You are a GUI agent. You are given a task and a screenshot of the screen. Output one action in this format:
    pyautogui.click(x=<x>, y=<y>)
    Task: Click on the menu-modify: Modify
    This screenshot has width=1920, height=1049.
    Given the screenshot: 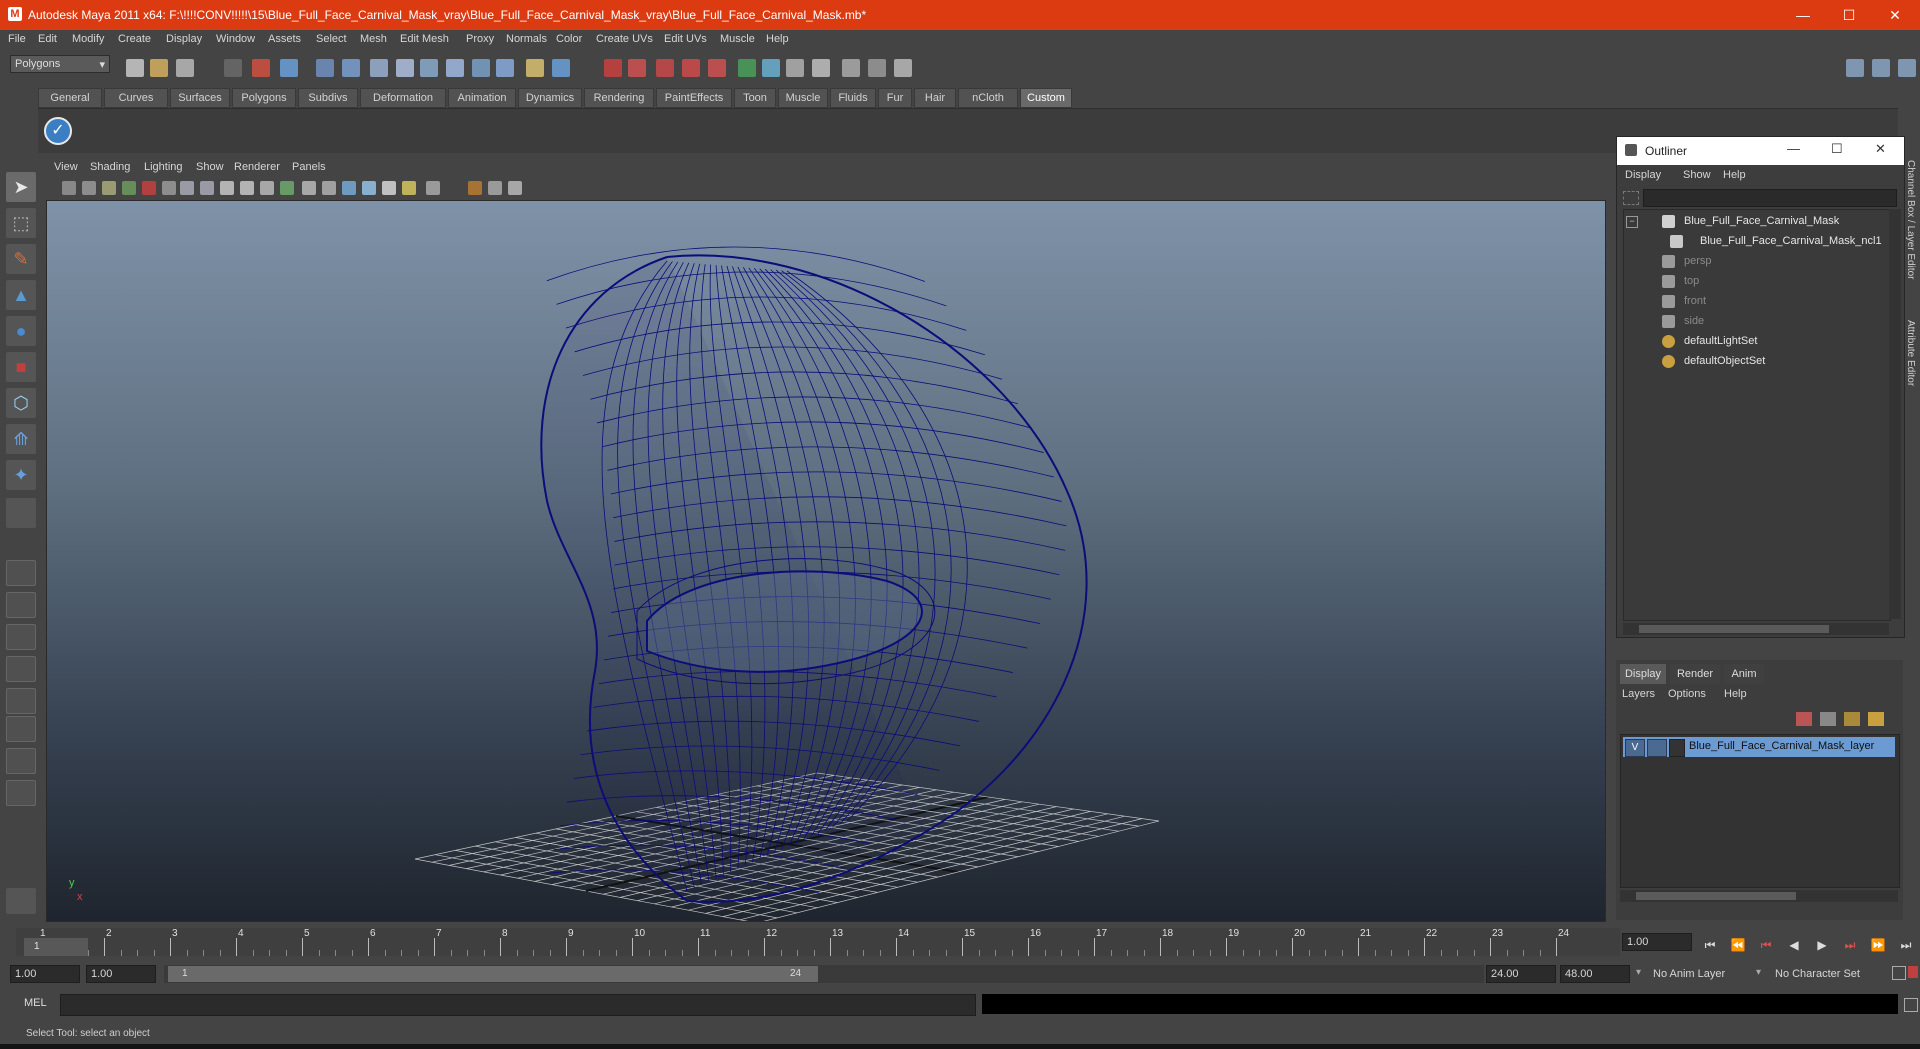 What is the action you would take?
    pyautogui.click(x=88, y=39)
    